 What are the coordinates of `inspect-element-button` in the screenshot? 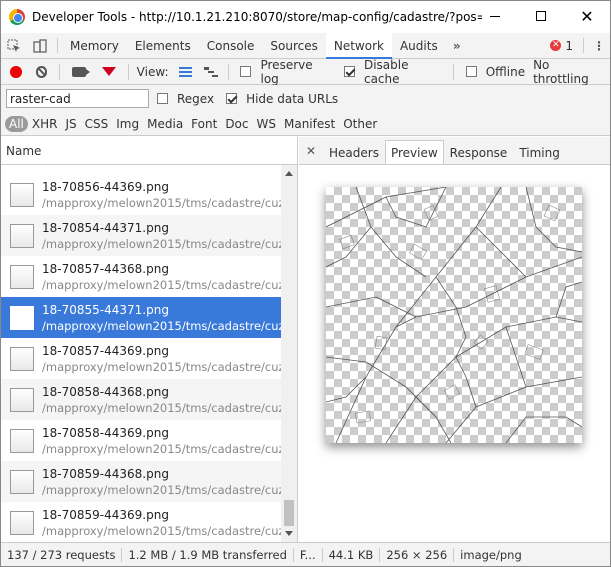 It's located at (14, 45).